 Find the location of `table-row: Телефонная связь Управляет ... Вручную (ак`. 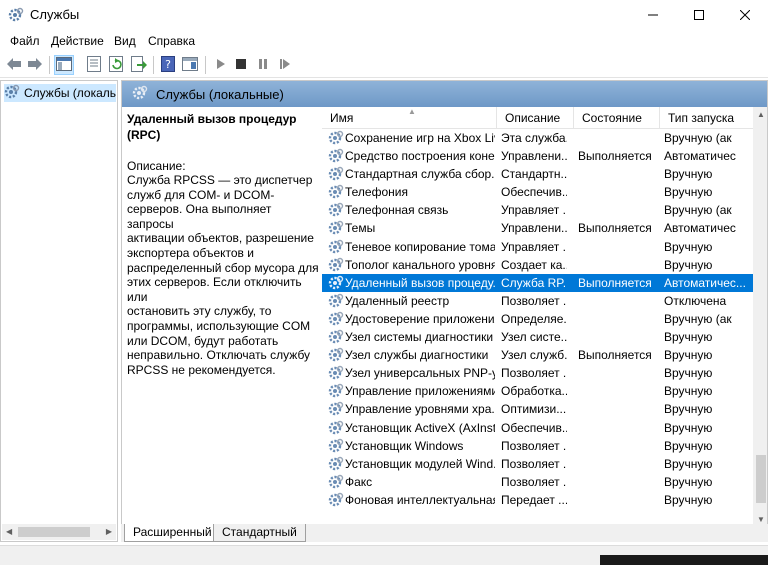

table-row: Телефонная связь Управляет ... Вручную (ак is located at coordinates (537, 210).